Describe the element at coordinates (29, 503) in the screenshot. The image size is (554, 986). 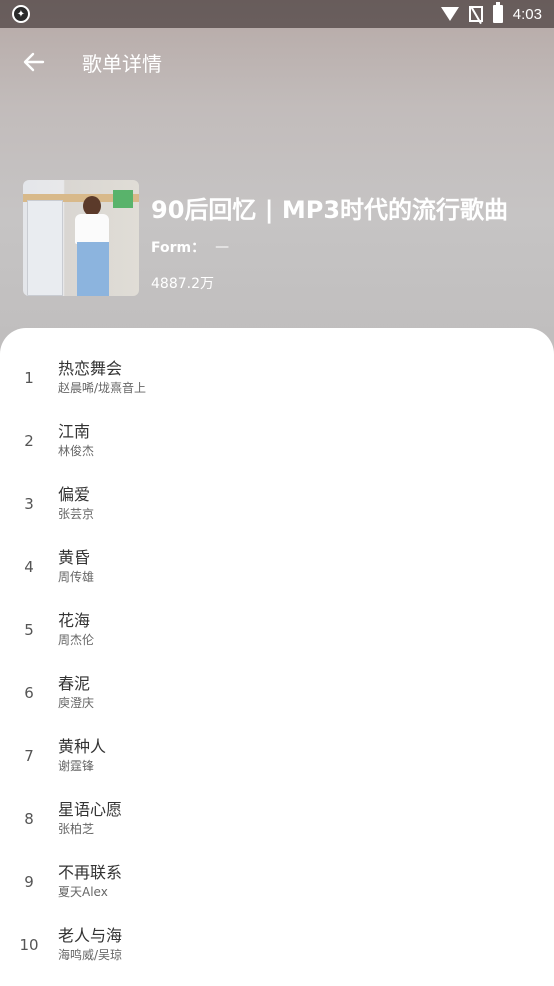
I see `song-index: 3` at that location.